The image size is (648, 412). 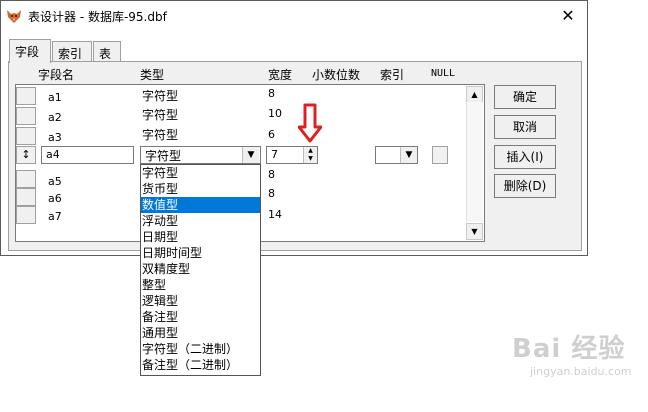 What do you see at coordinates (392, 75) in the screenshot?
I see `header-index: 索引` at bounding box center [392, 75].